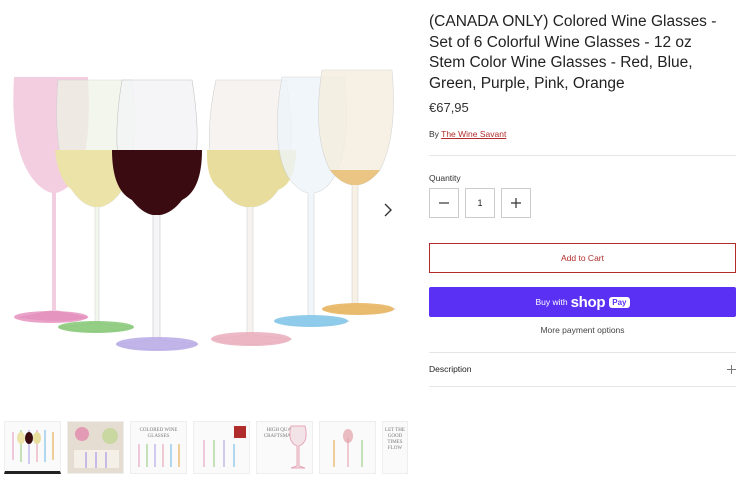  I want to click on next-image-arrow, so click(388, 210).